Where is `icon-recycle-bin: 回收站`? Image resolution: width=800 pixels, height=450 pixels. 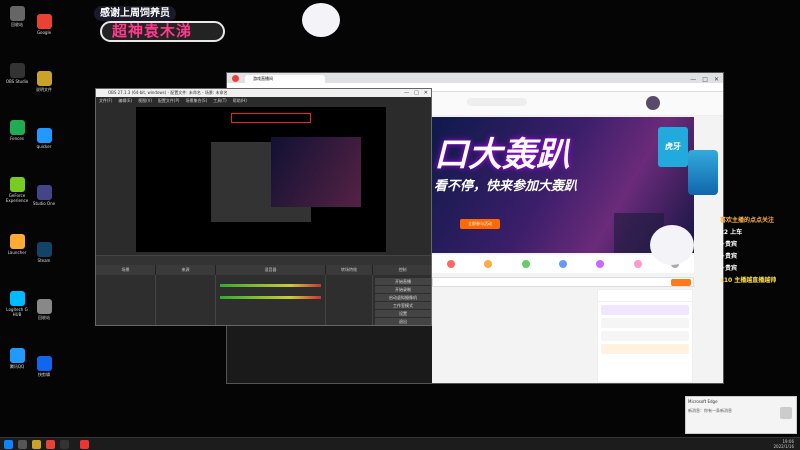 icon-recycle-bin: 回收站 is located at coordinates (17, 16).